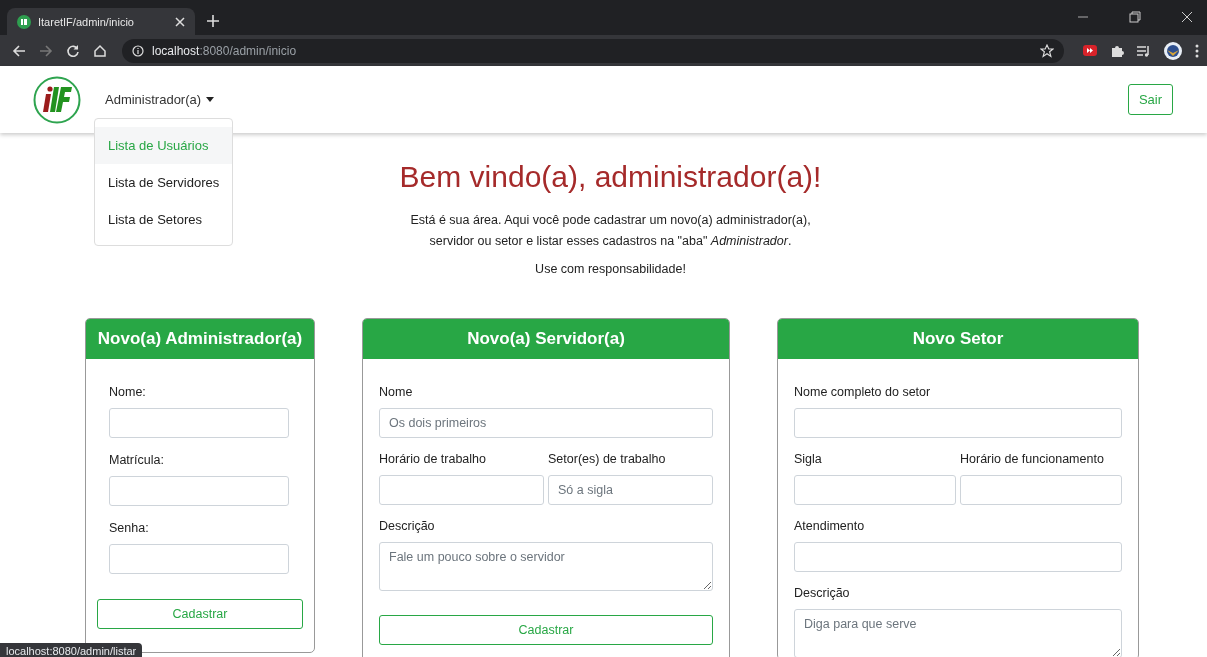 The width and height of the screenshot is (1207, 657). I want to click on playlist-icon, so click(1144, 50).